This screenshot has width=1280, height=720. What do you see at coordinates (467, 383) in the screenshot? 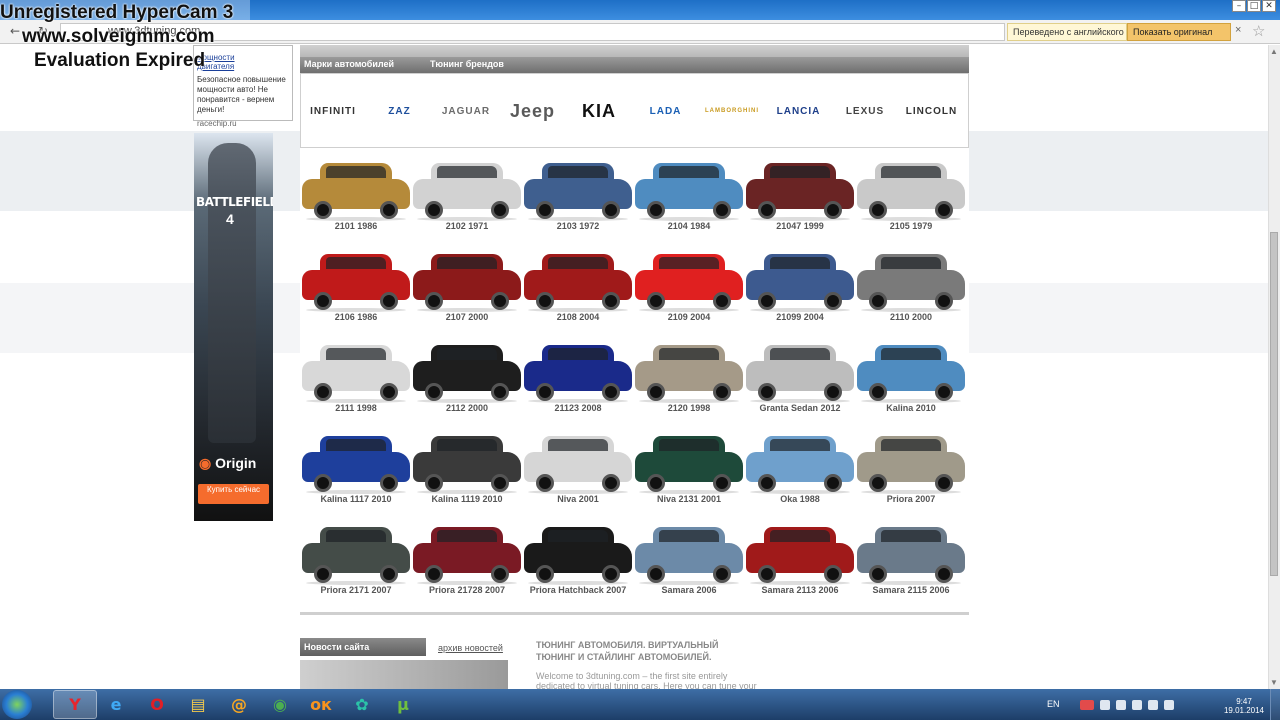
I see `car-tile: 2112 2000` at bounding box center [467, 383].